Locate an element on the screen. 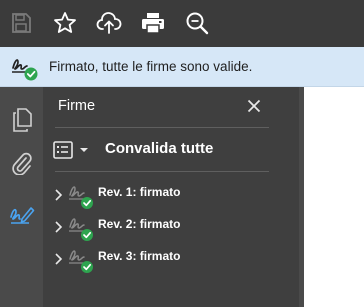  left-navigation-rail is located at coordinates (21, 197).